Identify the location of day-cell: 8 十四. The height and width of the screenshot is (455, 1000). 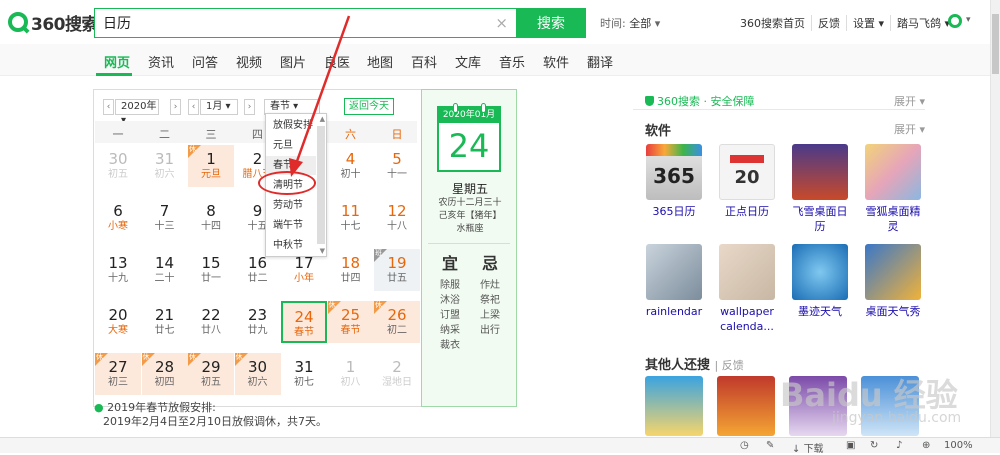
(211, 218).